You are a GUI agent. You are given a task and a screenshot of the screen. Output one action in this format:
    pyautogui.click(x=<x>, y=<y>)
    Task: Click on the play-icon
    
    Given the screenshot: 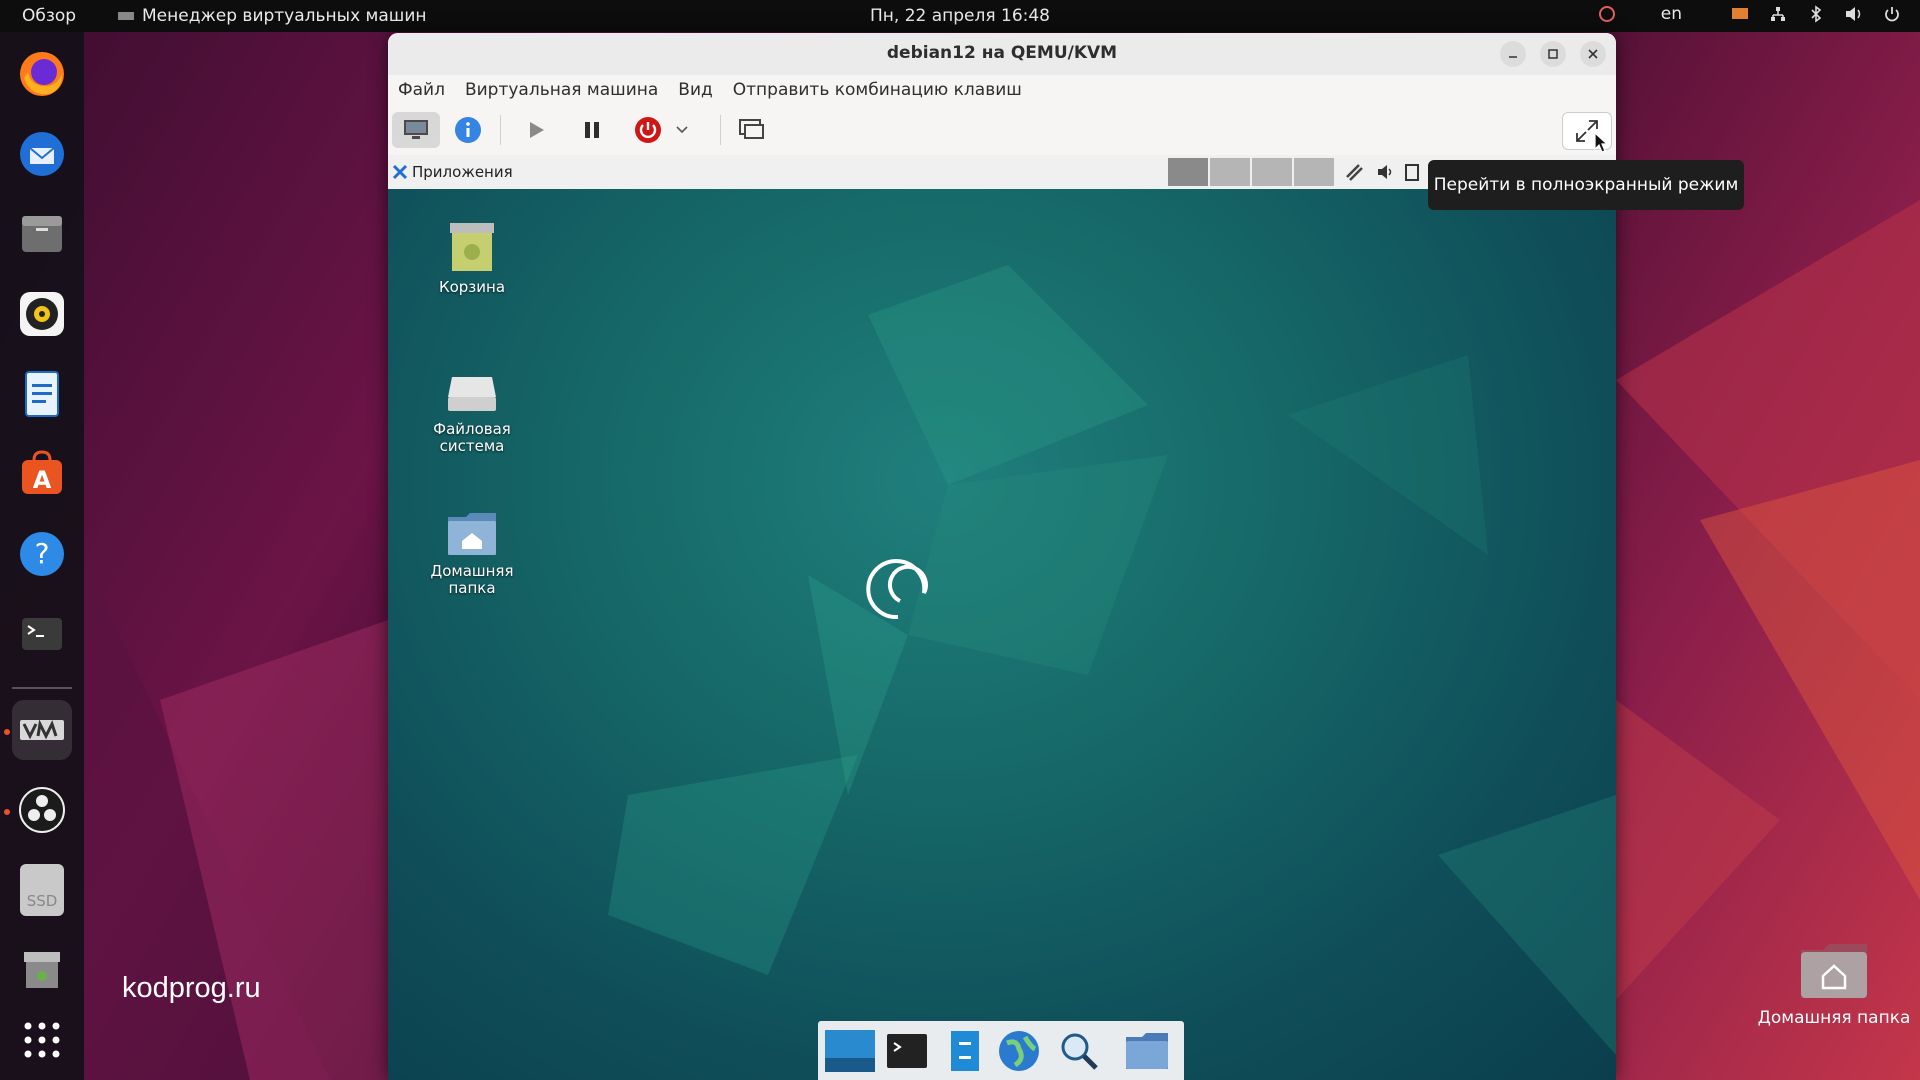 What is the action you would take?
    pyautogui.click(x=537, y=130)
    